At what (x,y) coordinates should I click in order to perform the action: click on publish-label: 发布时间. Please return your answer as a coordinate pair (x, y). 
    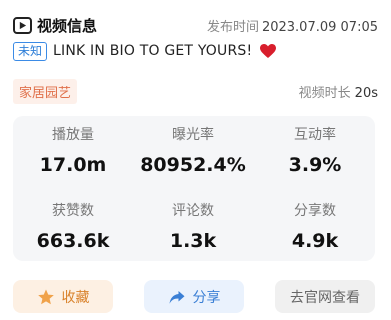
    Looking at the image, I should click on (232, 27).